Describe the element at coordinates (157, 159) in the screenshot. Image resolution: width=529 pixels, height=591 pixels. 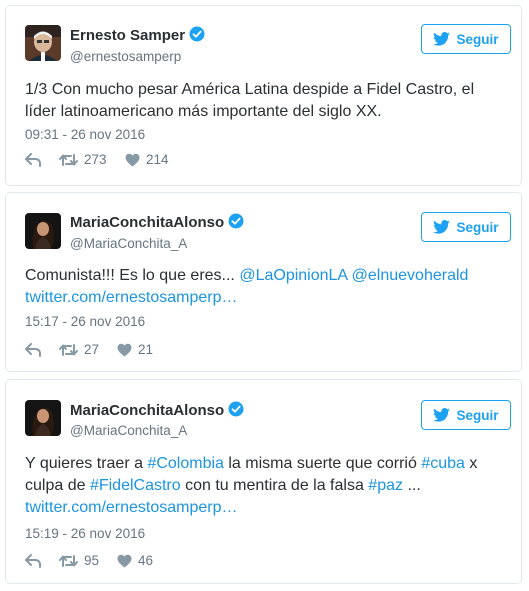
I see `like-count: 214` at that location.